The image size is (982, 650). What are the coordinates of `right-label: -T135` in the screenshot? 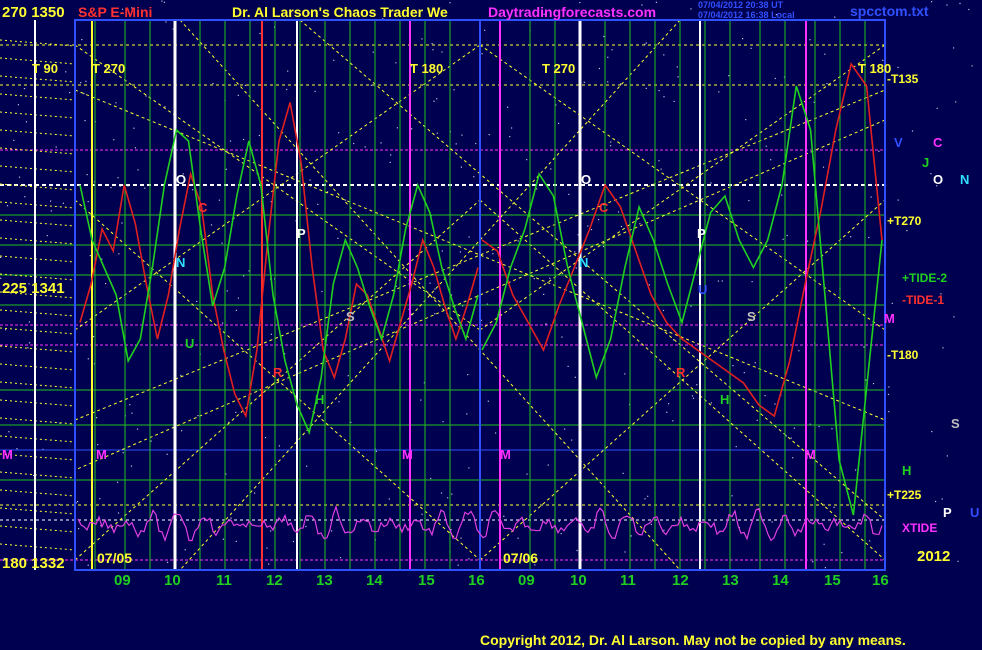 It's located at (903, 79).